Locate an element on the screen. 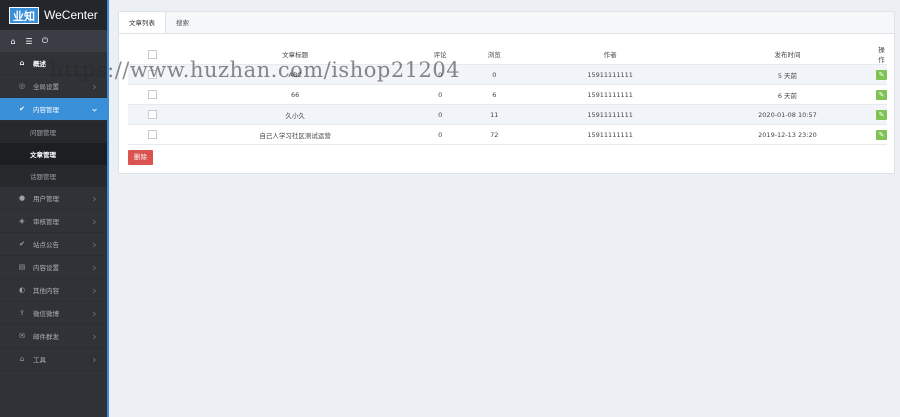 The width and height of the screenshot is (900, 417). sidebar-item-label: 邮件群发 is located at coordinates (46, 337).